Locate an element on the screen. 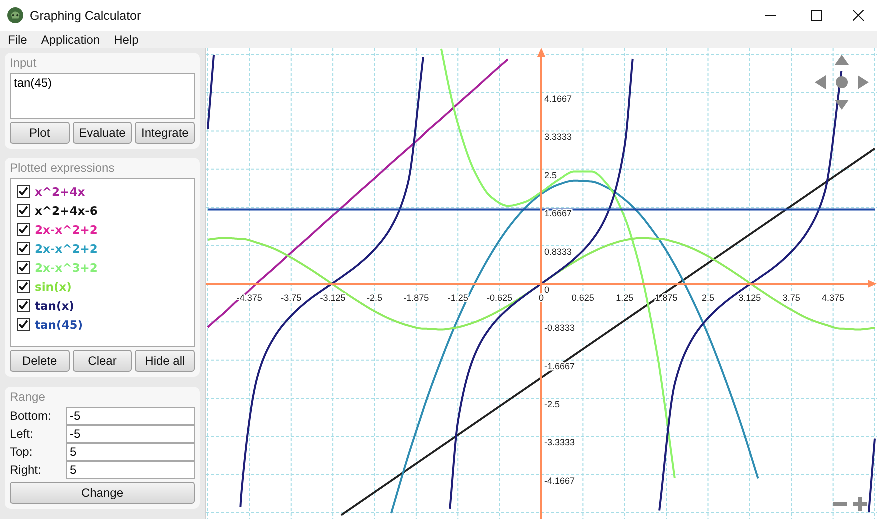 The width and height of the screenshot is (877, 519). field-label: Bottom: is located at coordinates (31, 416).